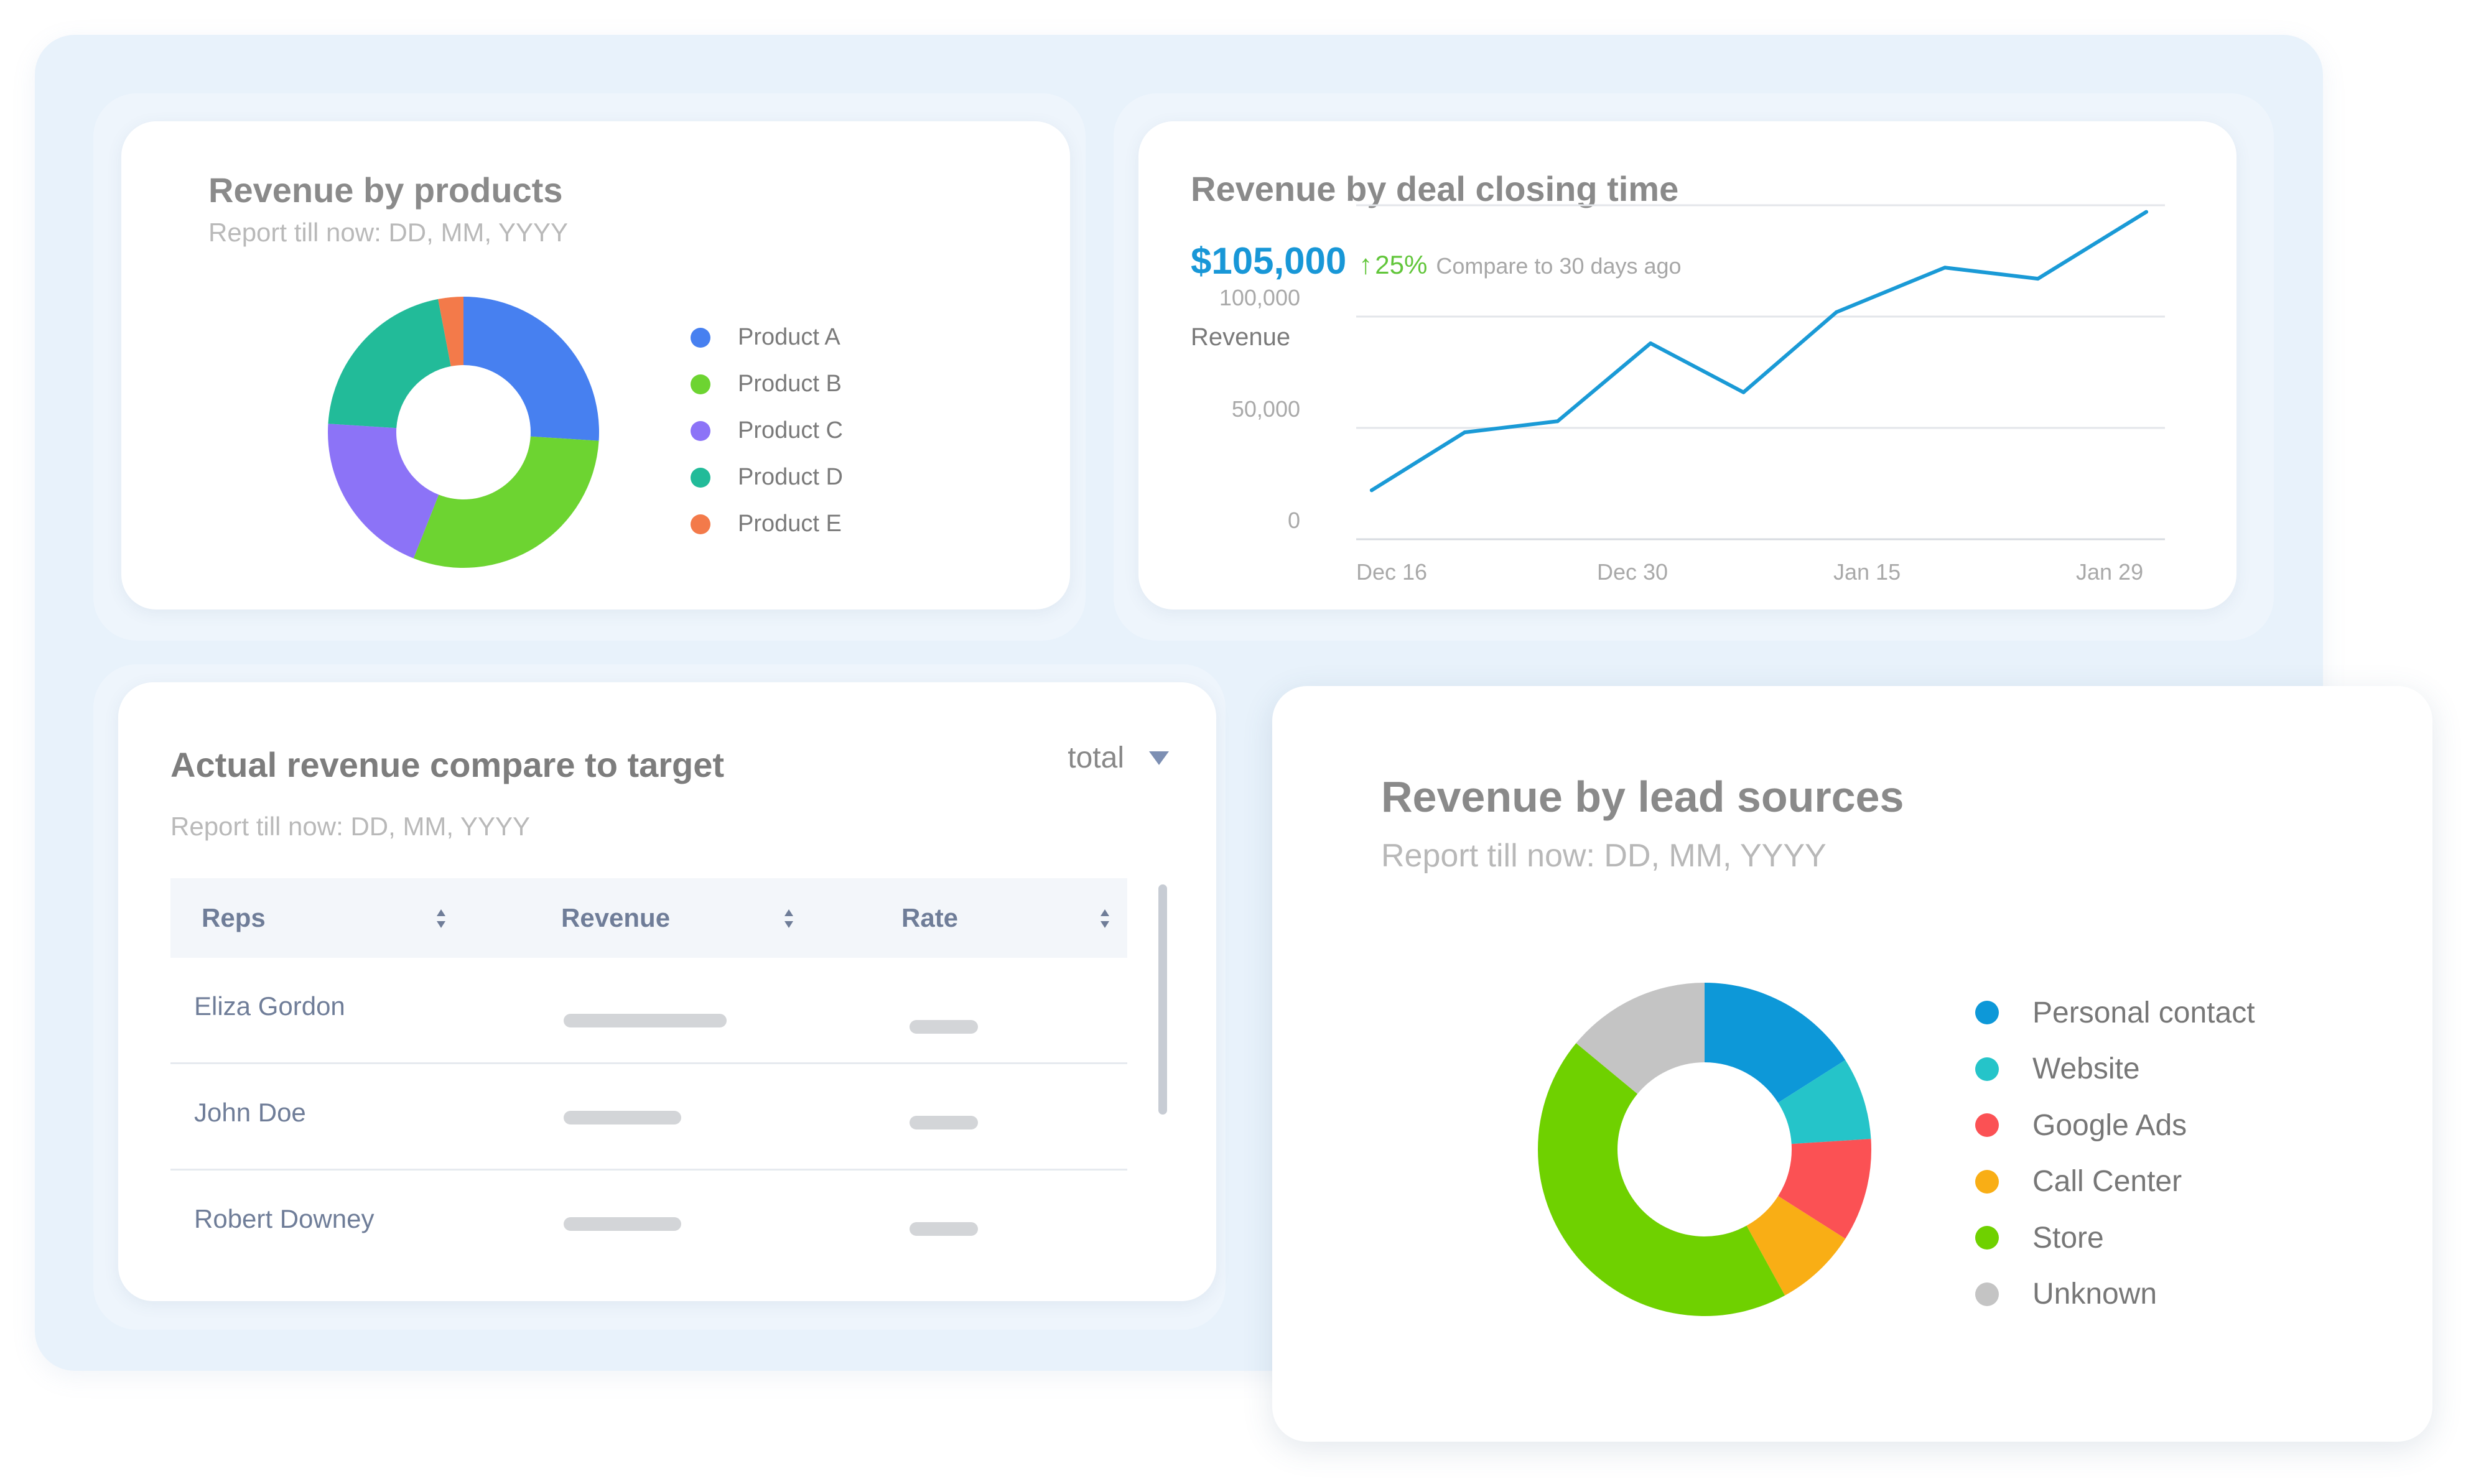 The height and width of the screenshot is (1484, 2476). Describe the element at coordinates (1662, 1179) in the screenshot. I see `slice-store` at that location.